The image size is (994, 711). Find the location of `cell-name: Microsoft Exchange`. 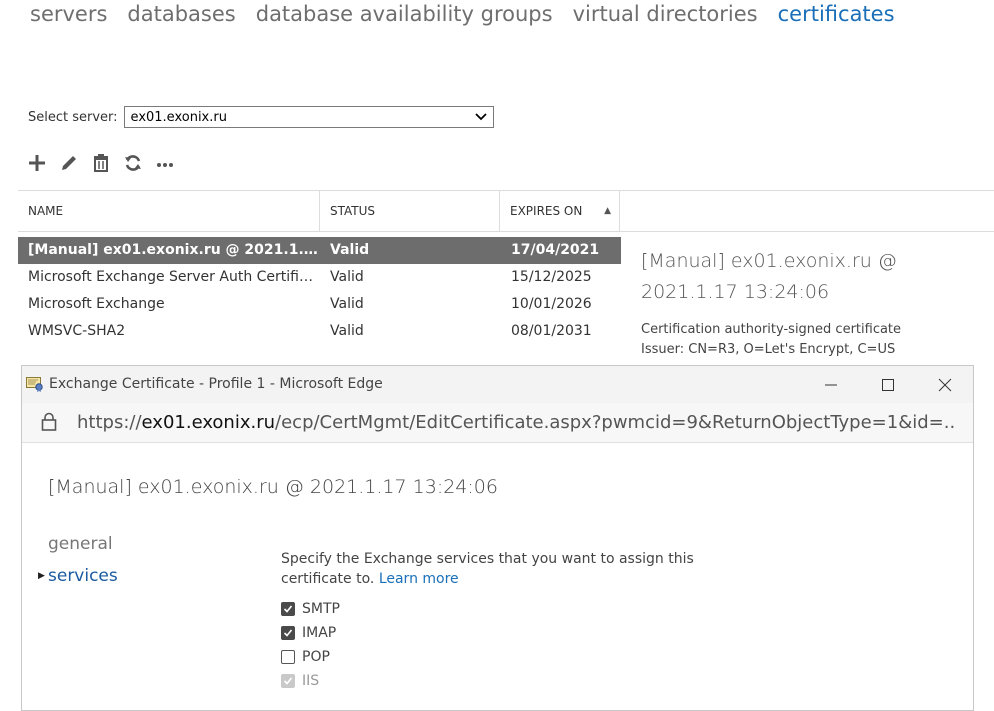

cell-name: Microsoft Exchange is located at coordinates (96, 304).